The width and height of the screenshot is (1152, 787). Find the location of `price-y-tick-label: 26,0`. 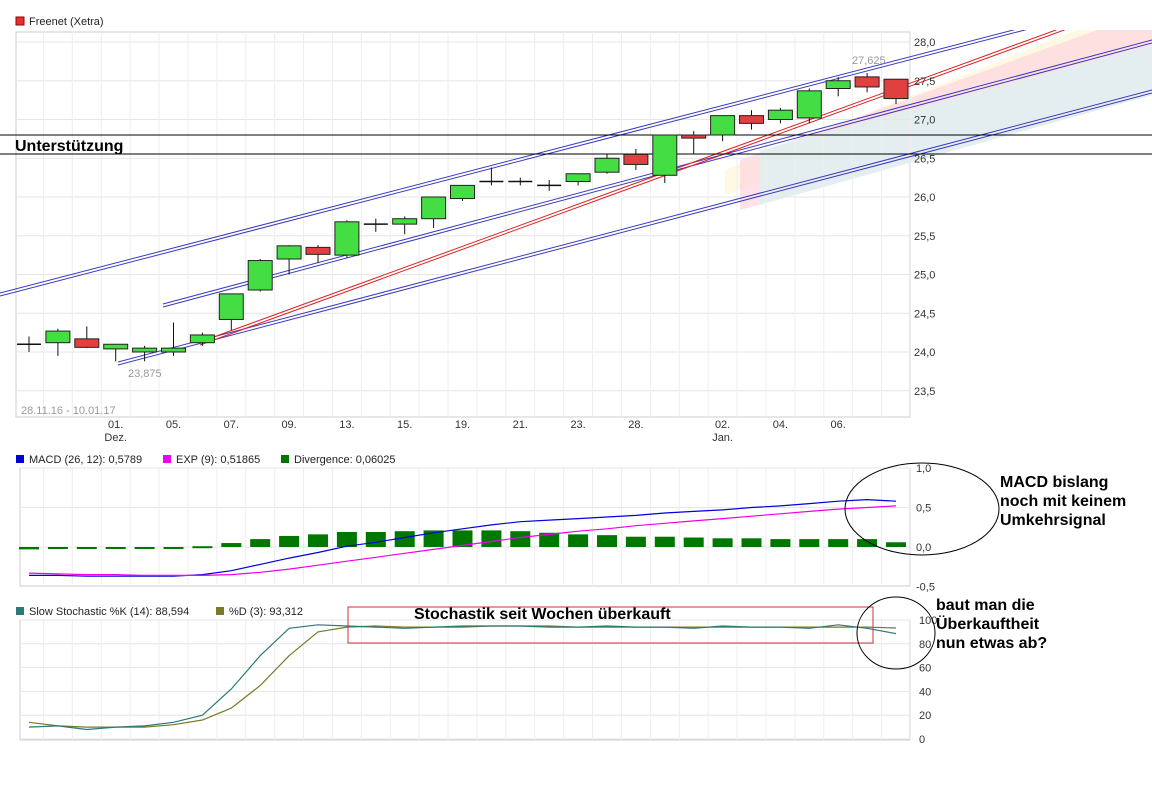

price-y-tick-label: 26,0 is located at coordinates (924, 198).